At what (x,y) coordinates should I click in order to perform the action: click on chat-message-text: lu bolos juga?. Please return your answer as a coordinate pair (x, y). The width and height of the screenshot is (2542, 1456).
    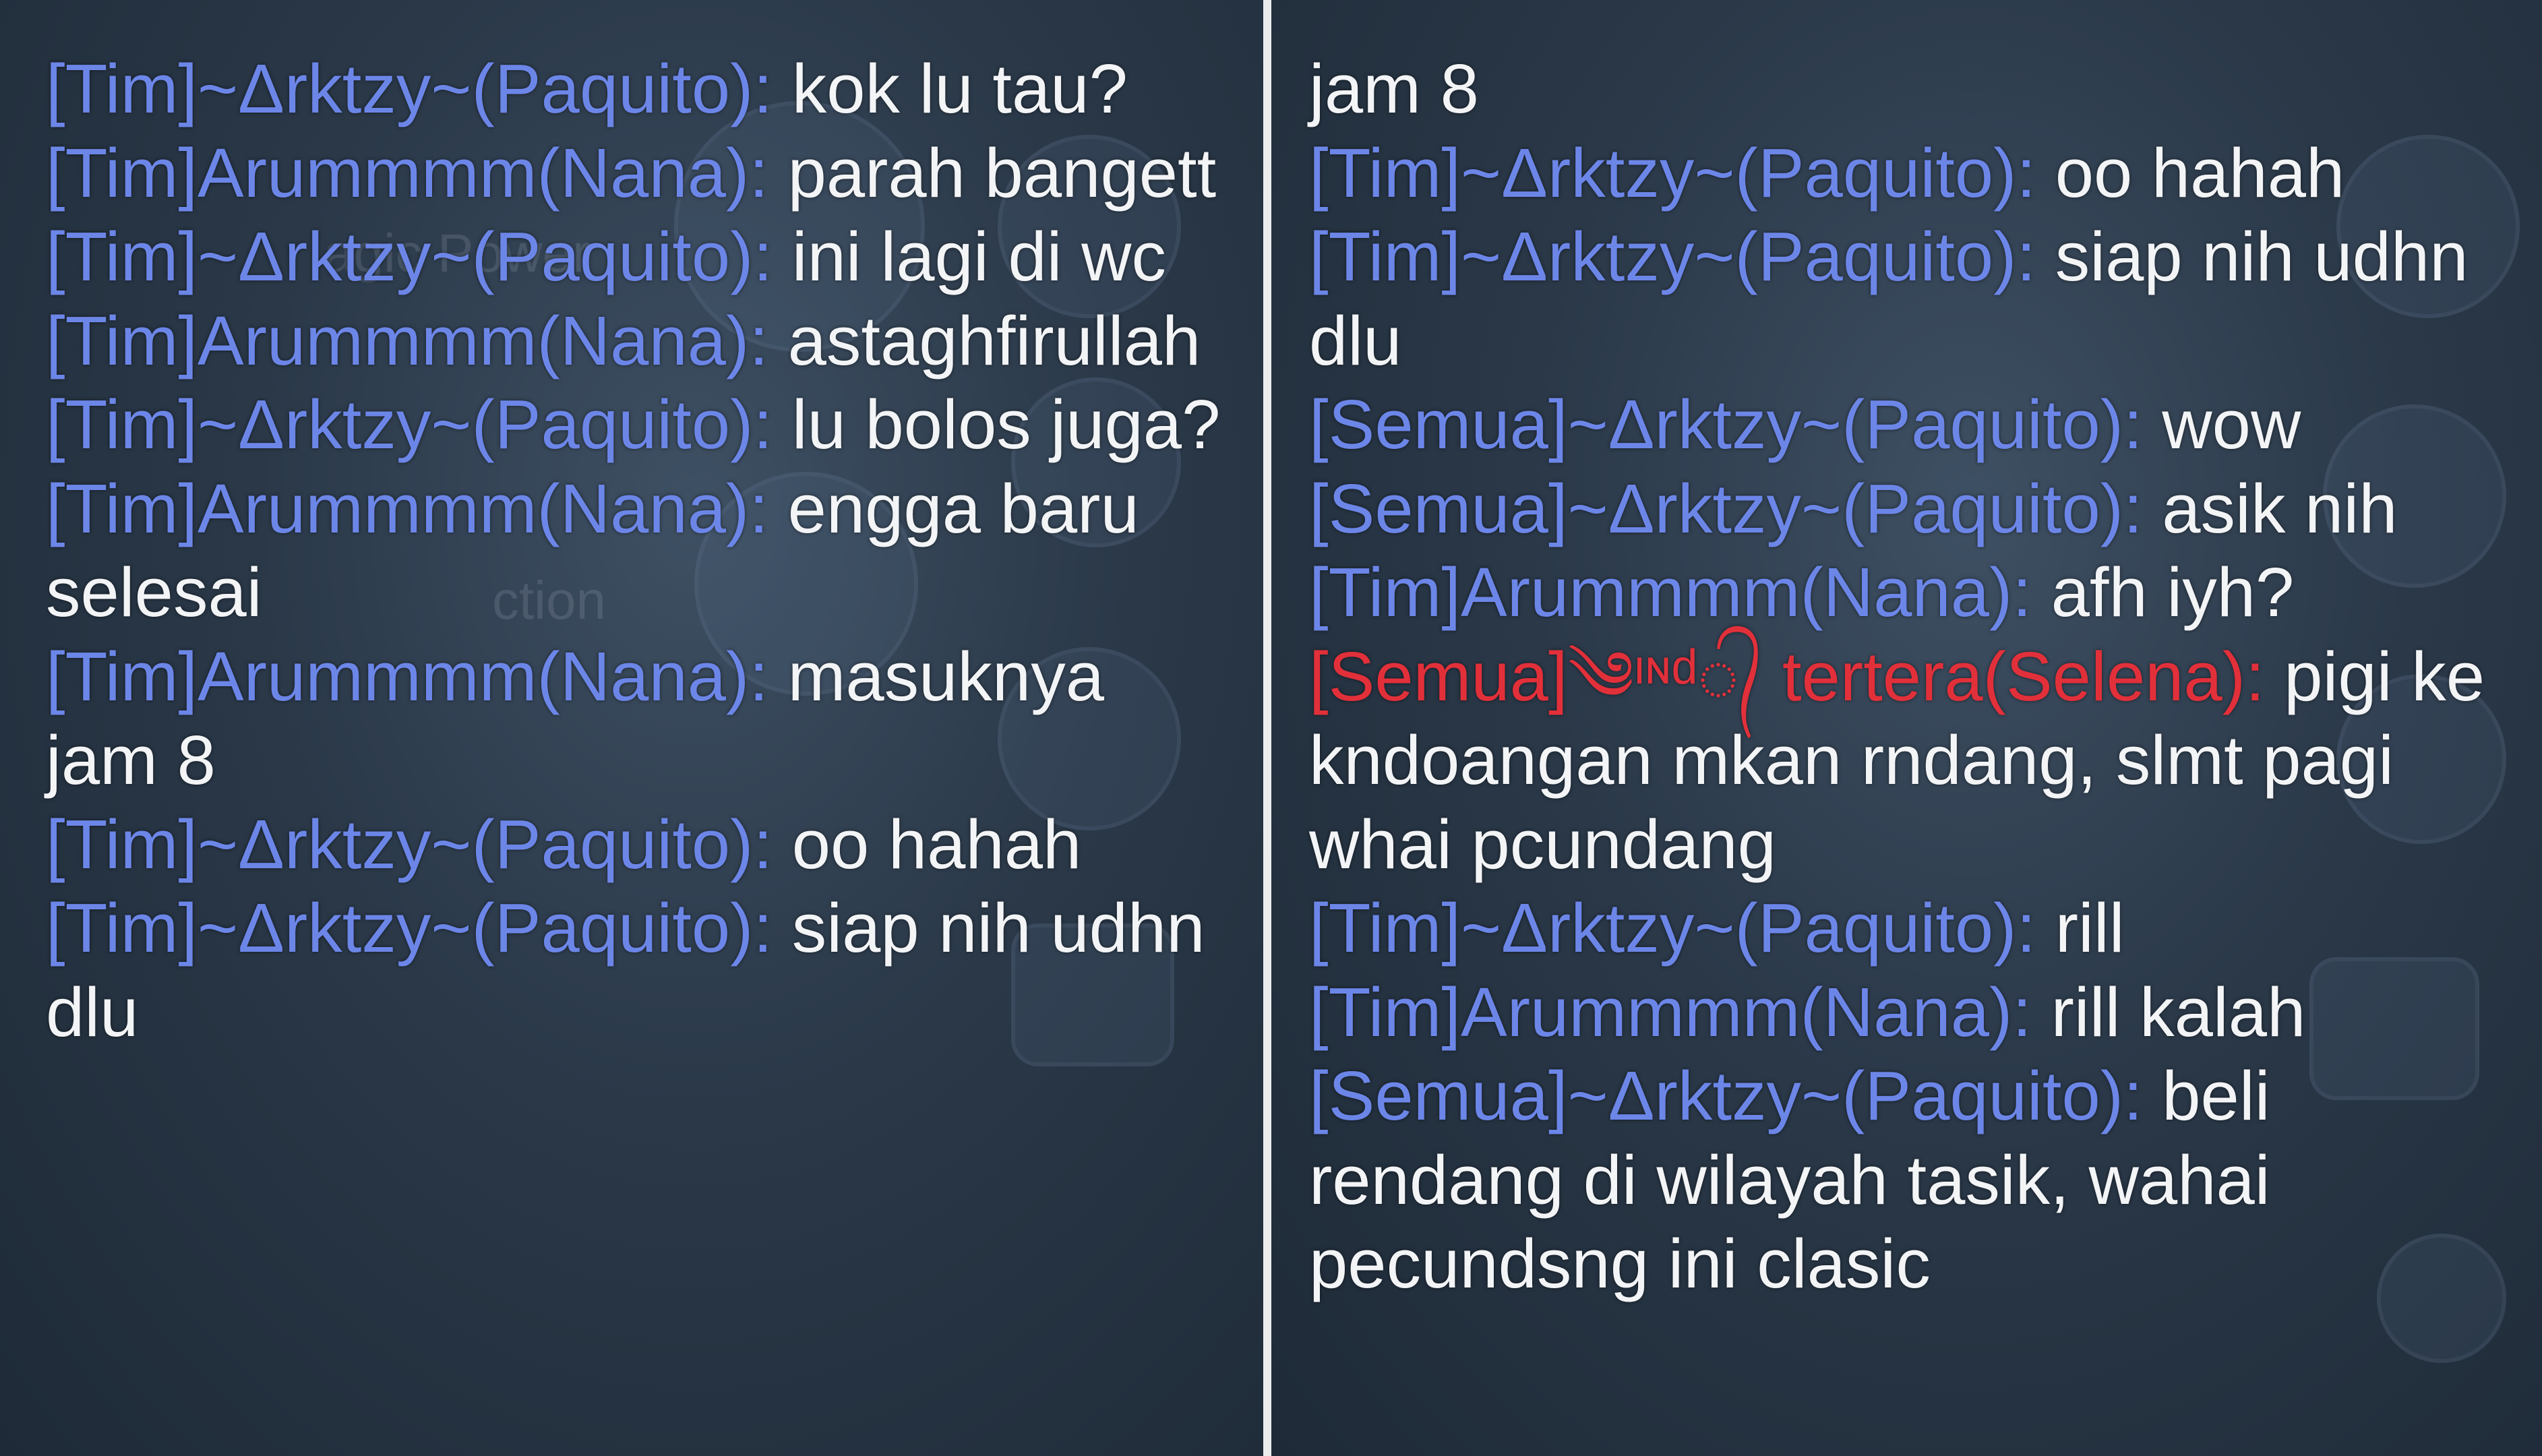
    Looking at the image, I should click on (997, 425).